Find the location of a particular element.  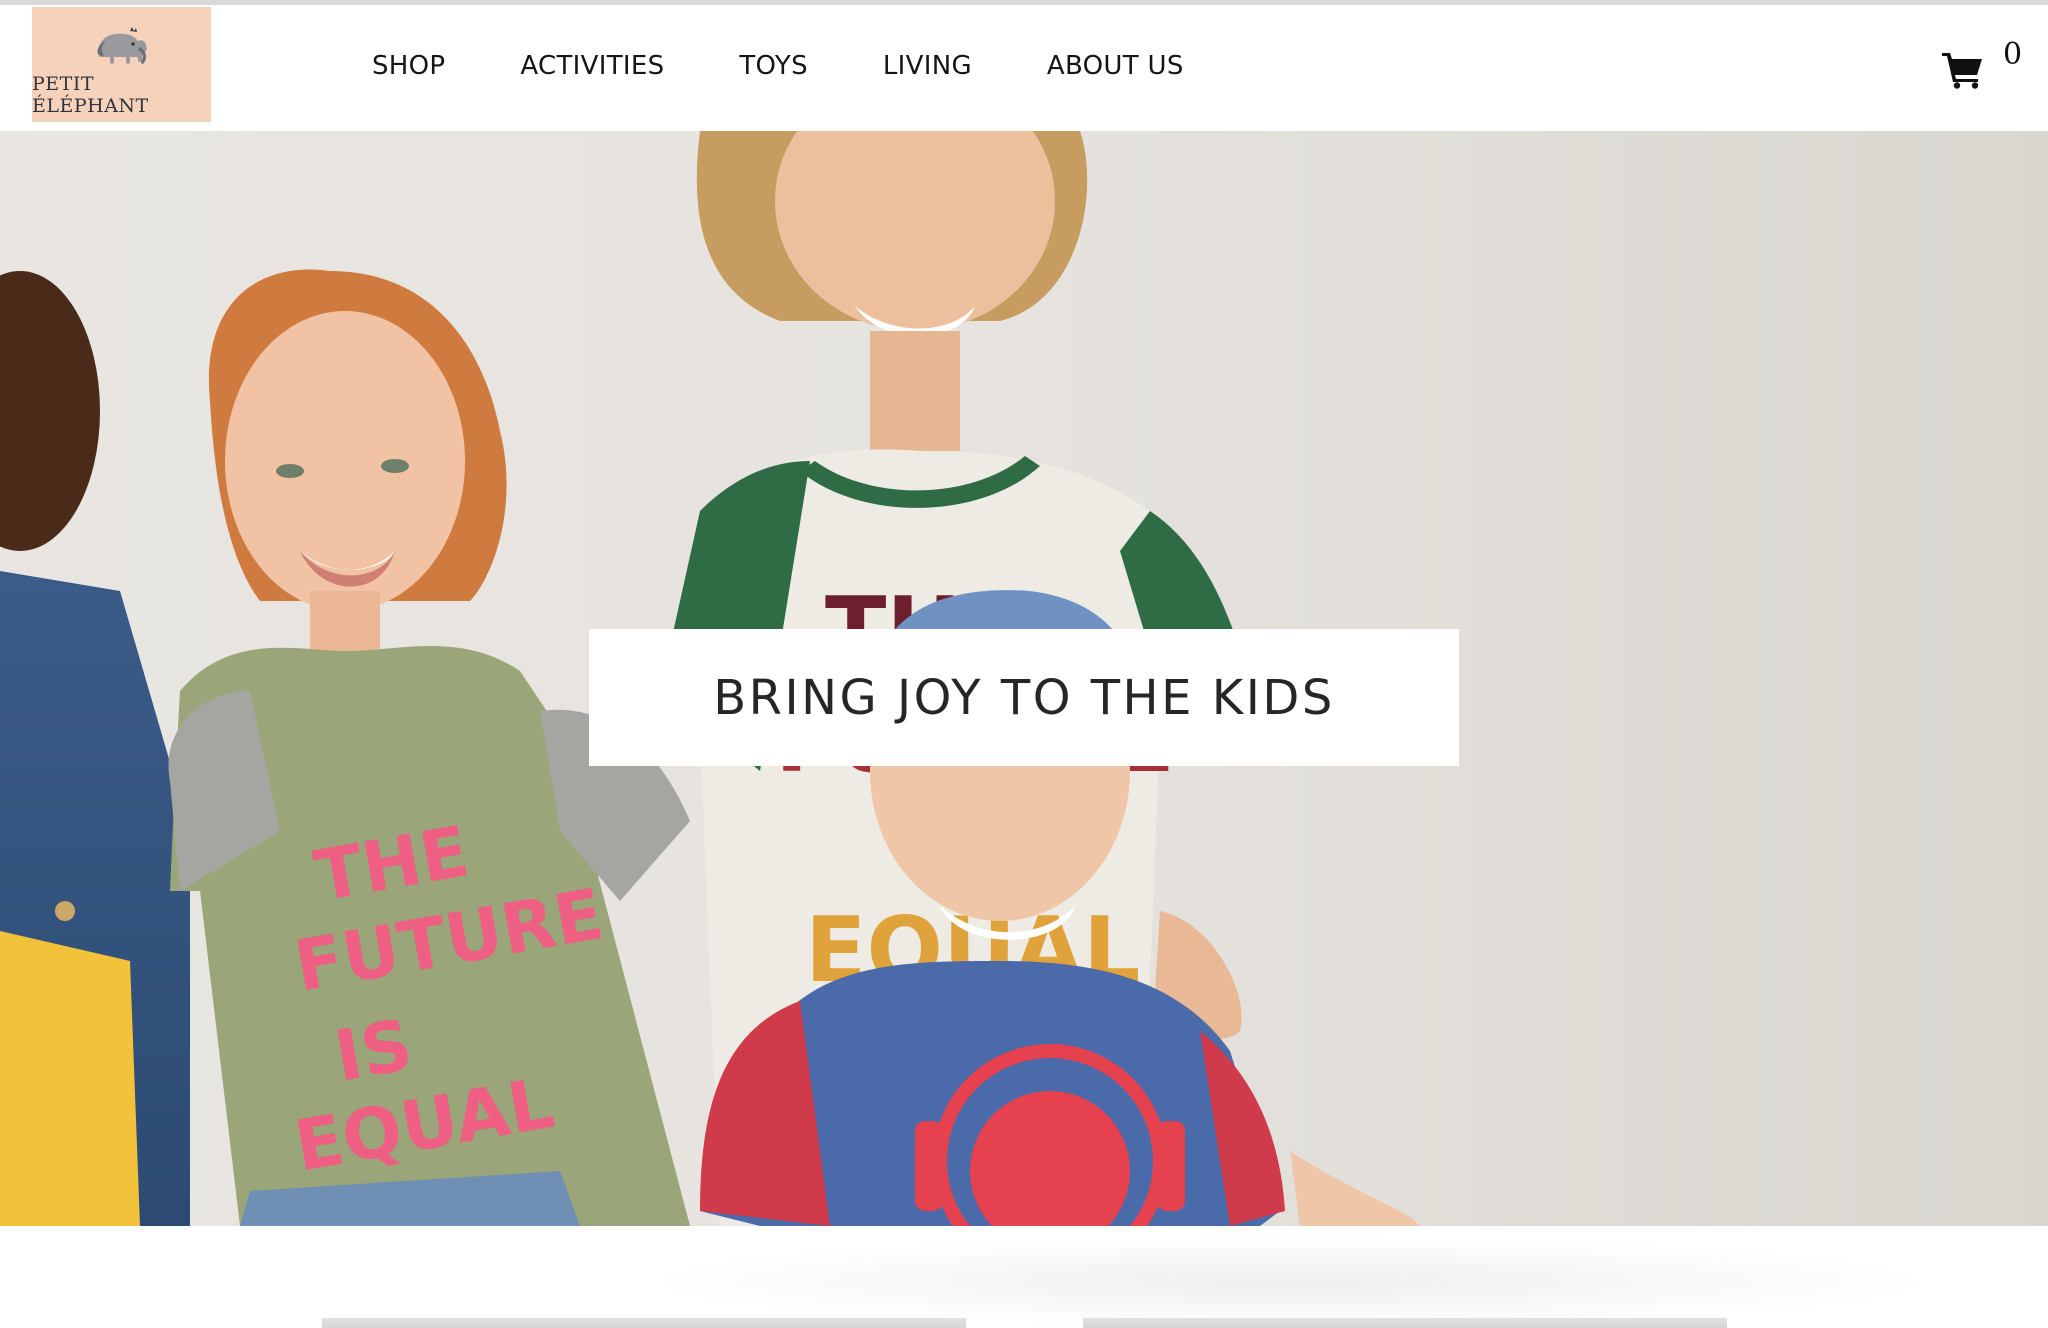

main-nav: SHOP ACTIVITIES TOYS LIVING ABOUT US is located at coordinates (778, 66).